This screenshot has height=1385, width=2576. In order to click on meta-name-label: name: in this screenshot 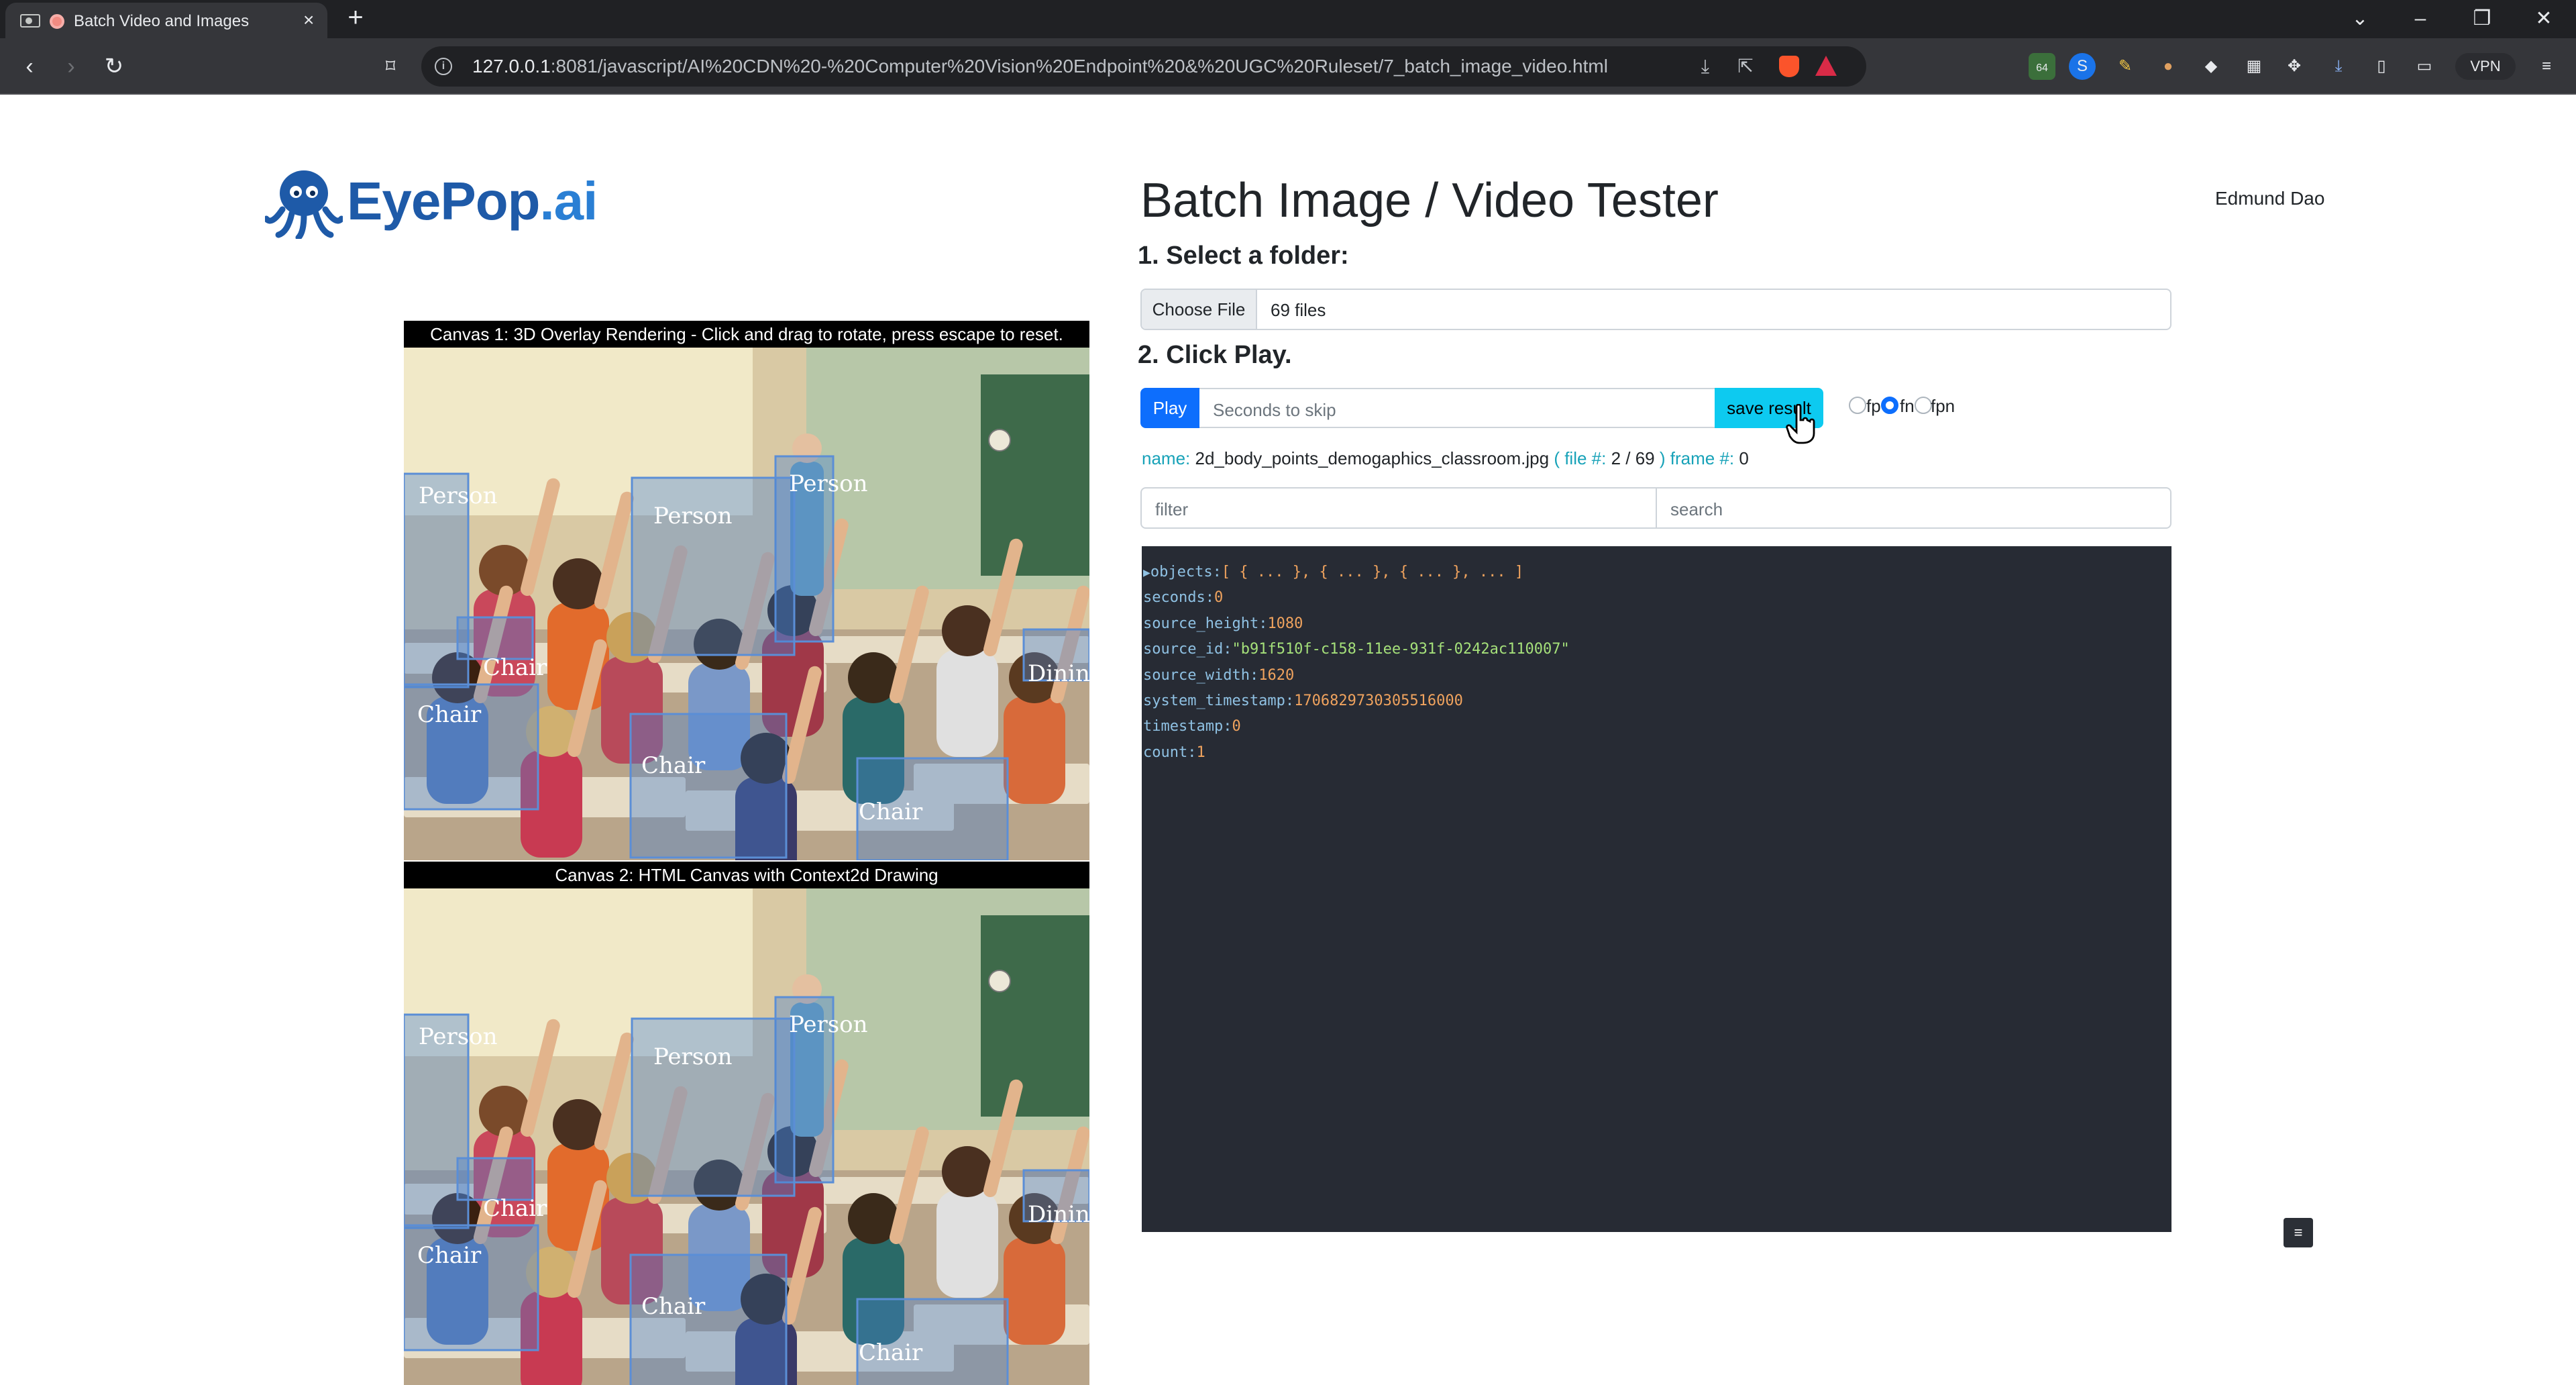, I will do `click(1166, 458)`.